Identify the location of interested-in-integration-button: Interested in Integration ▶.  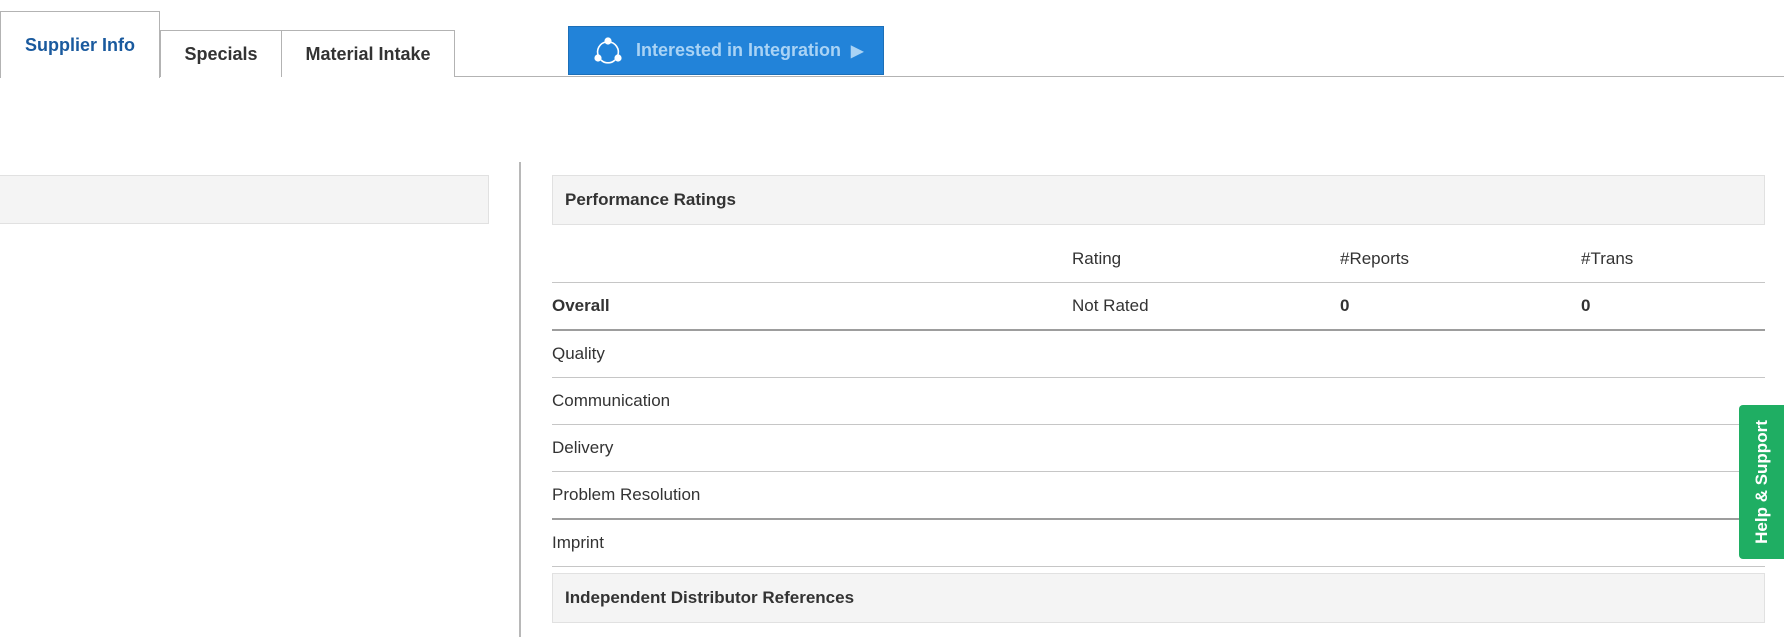
(726, 50).